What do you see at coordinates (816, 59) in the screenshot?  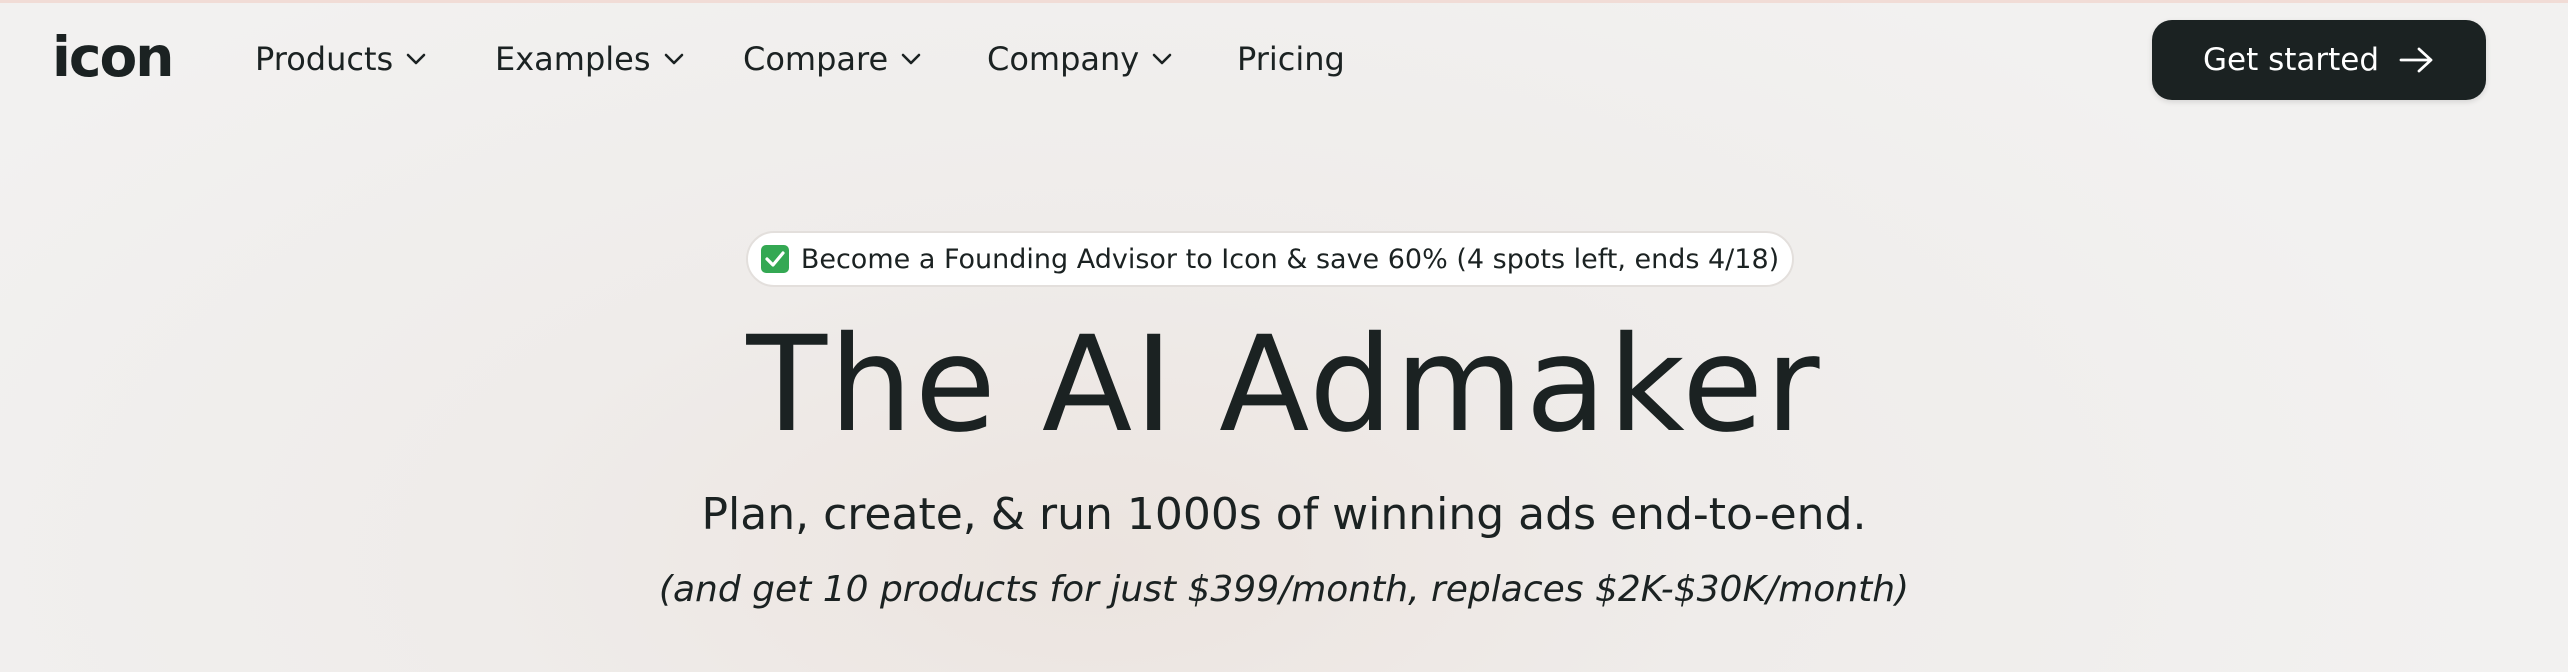 I see `nav-item-label: Compare` at bounding box center [816, 59].